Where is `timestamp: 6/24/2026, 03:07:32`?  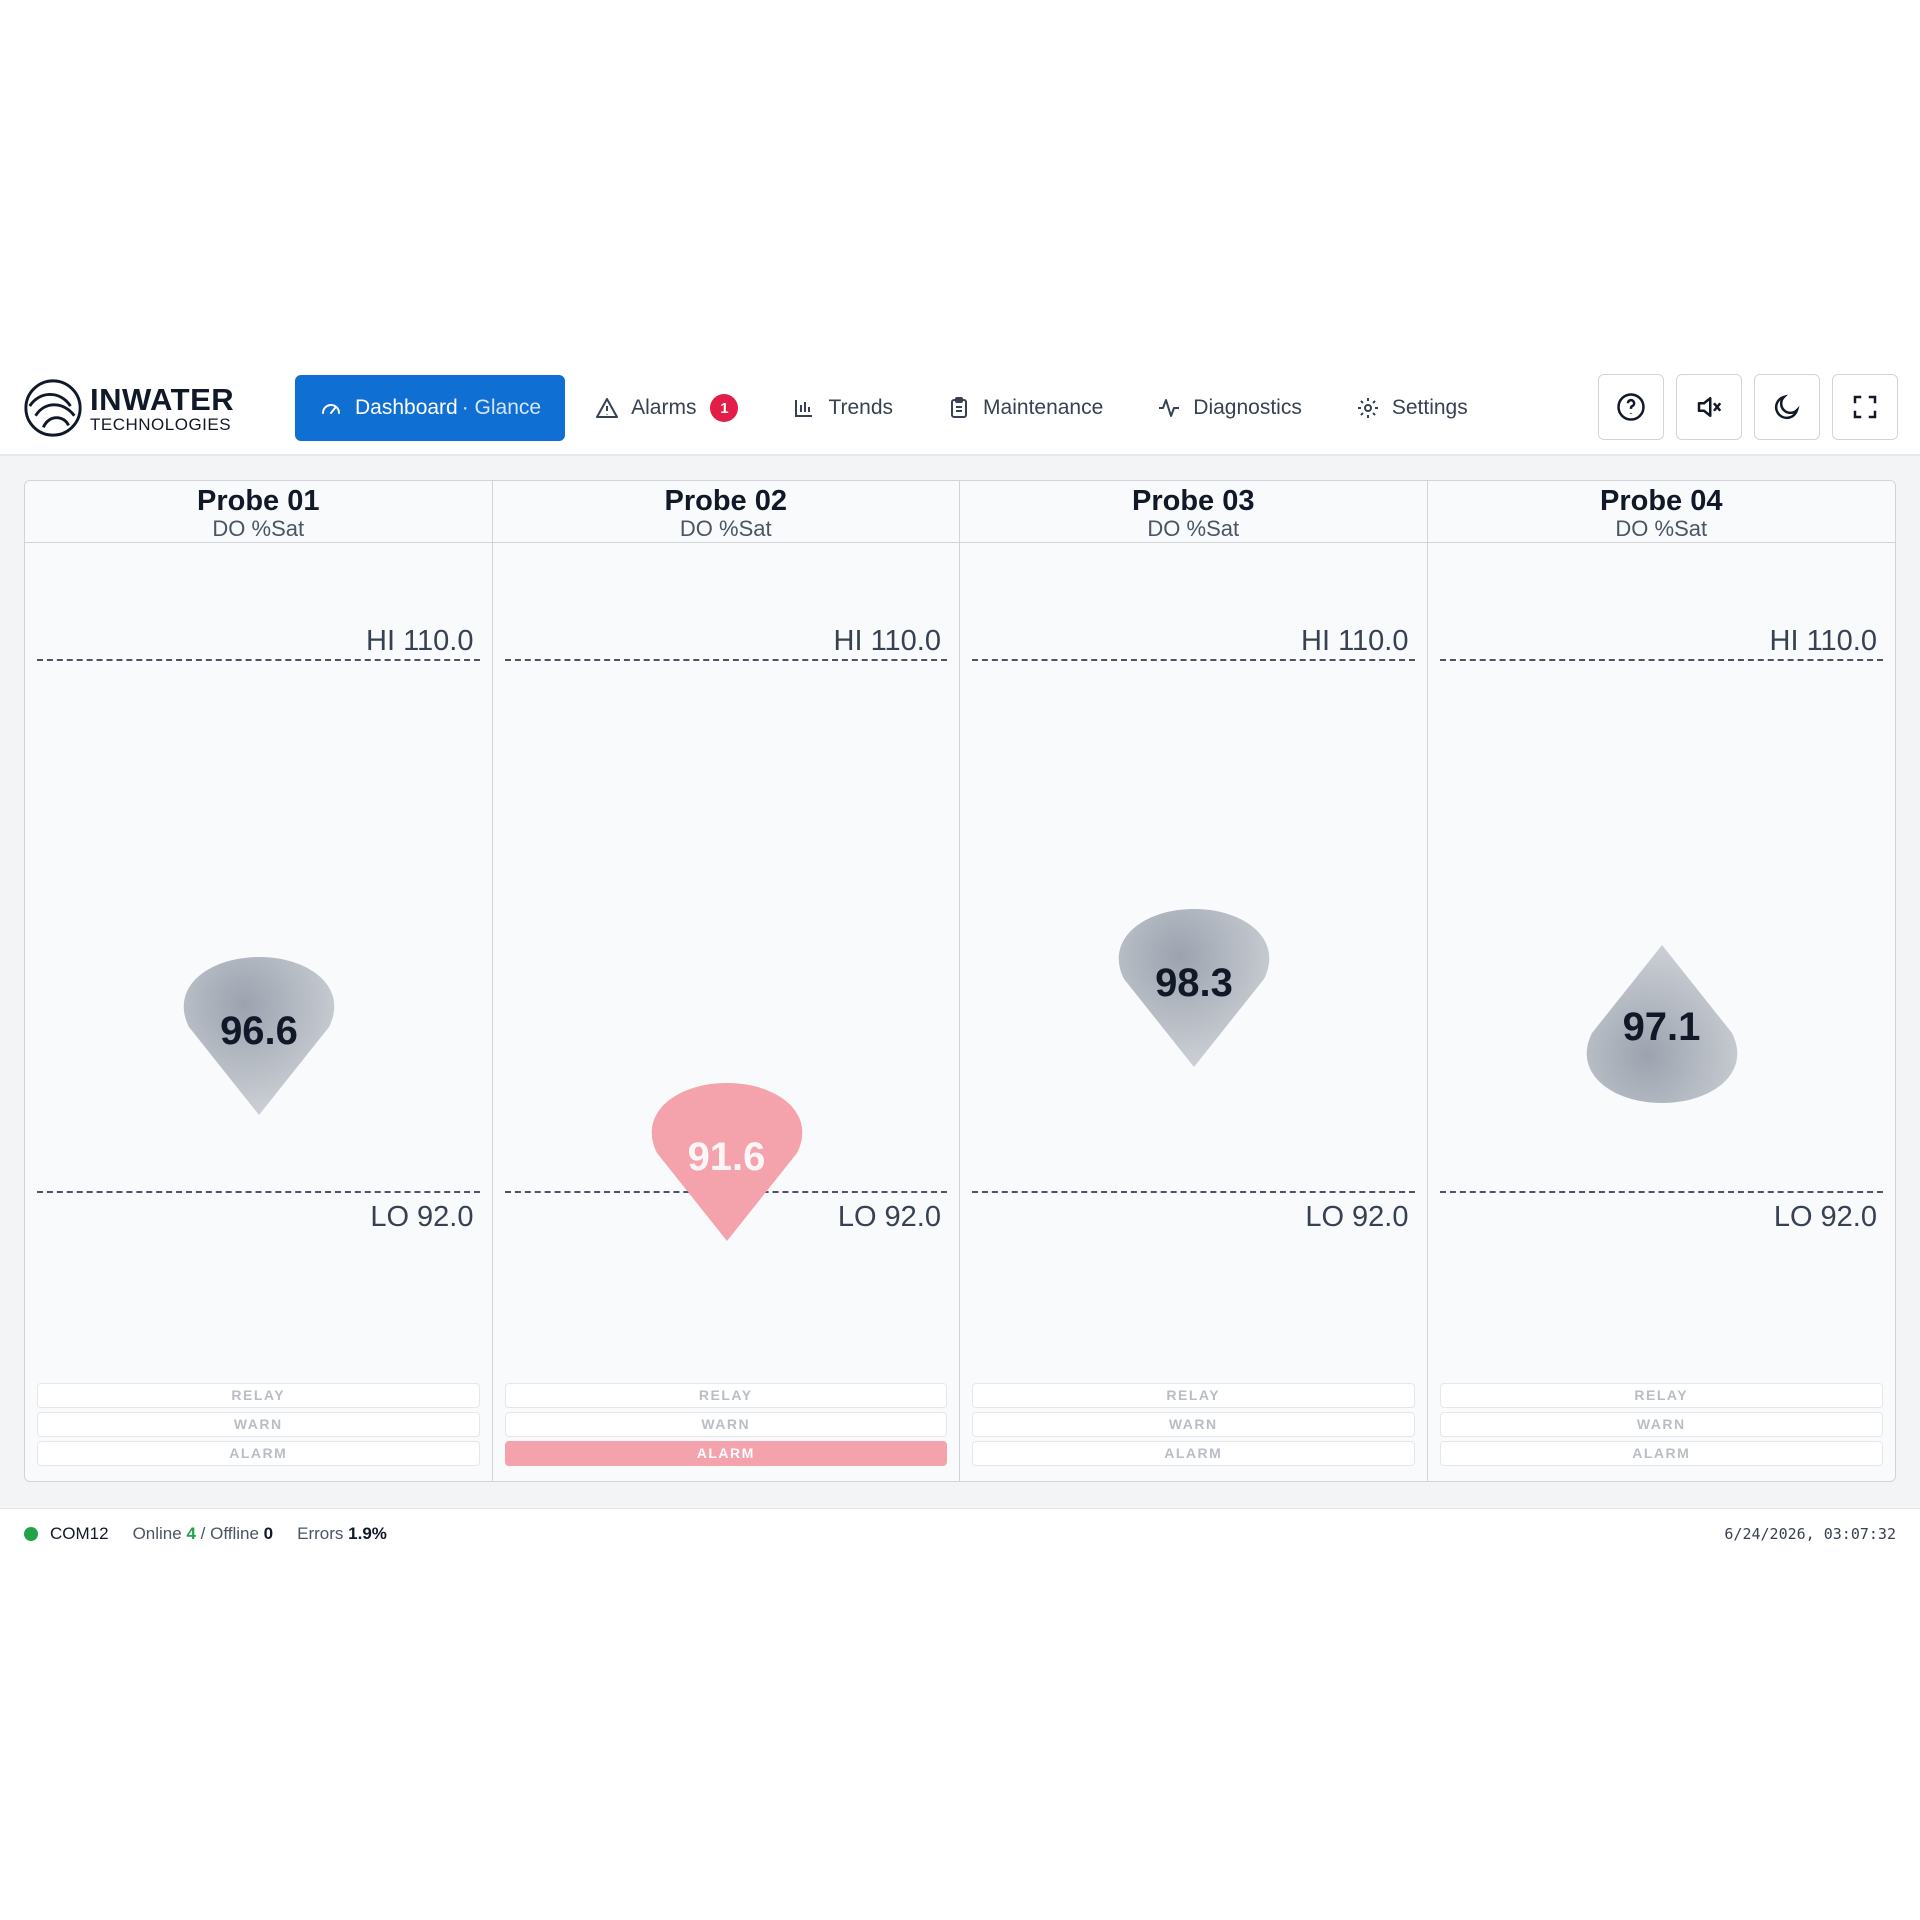 timestamp: 6/24/2026, 03:07:32 is located at coordinates (1810, 1534).